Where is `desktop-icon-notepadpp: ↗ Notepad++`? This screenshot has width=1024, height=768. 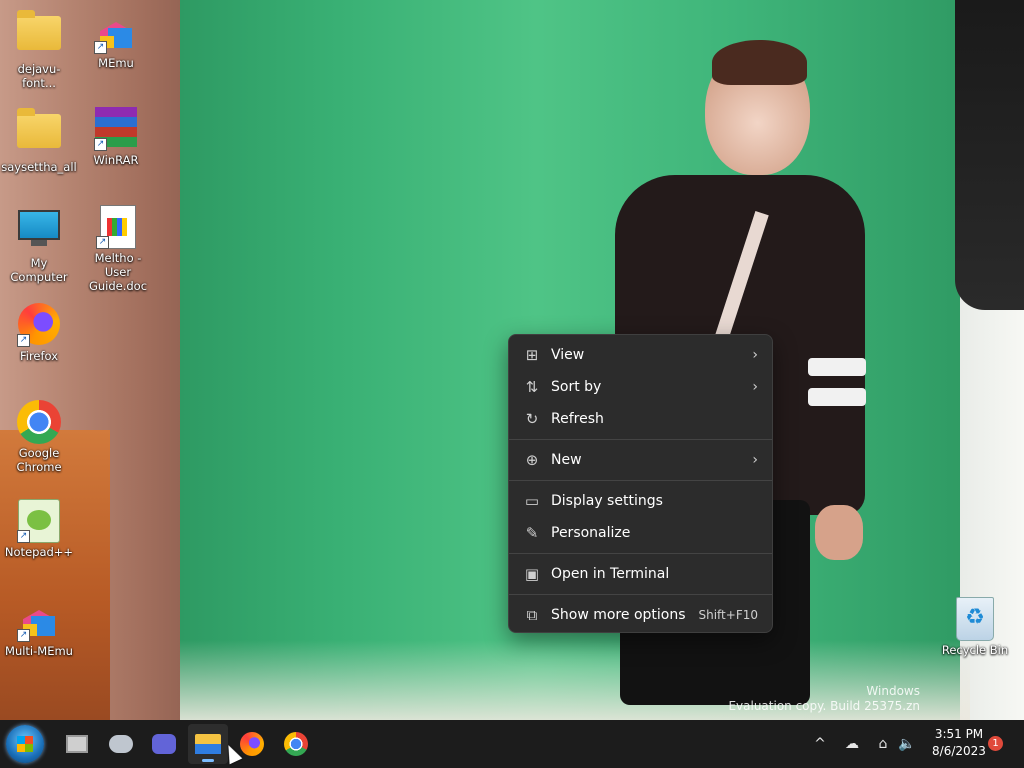 desktop-icon-notepadpp: ↗ Notepad++ is located at coordinates (39, 528).